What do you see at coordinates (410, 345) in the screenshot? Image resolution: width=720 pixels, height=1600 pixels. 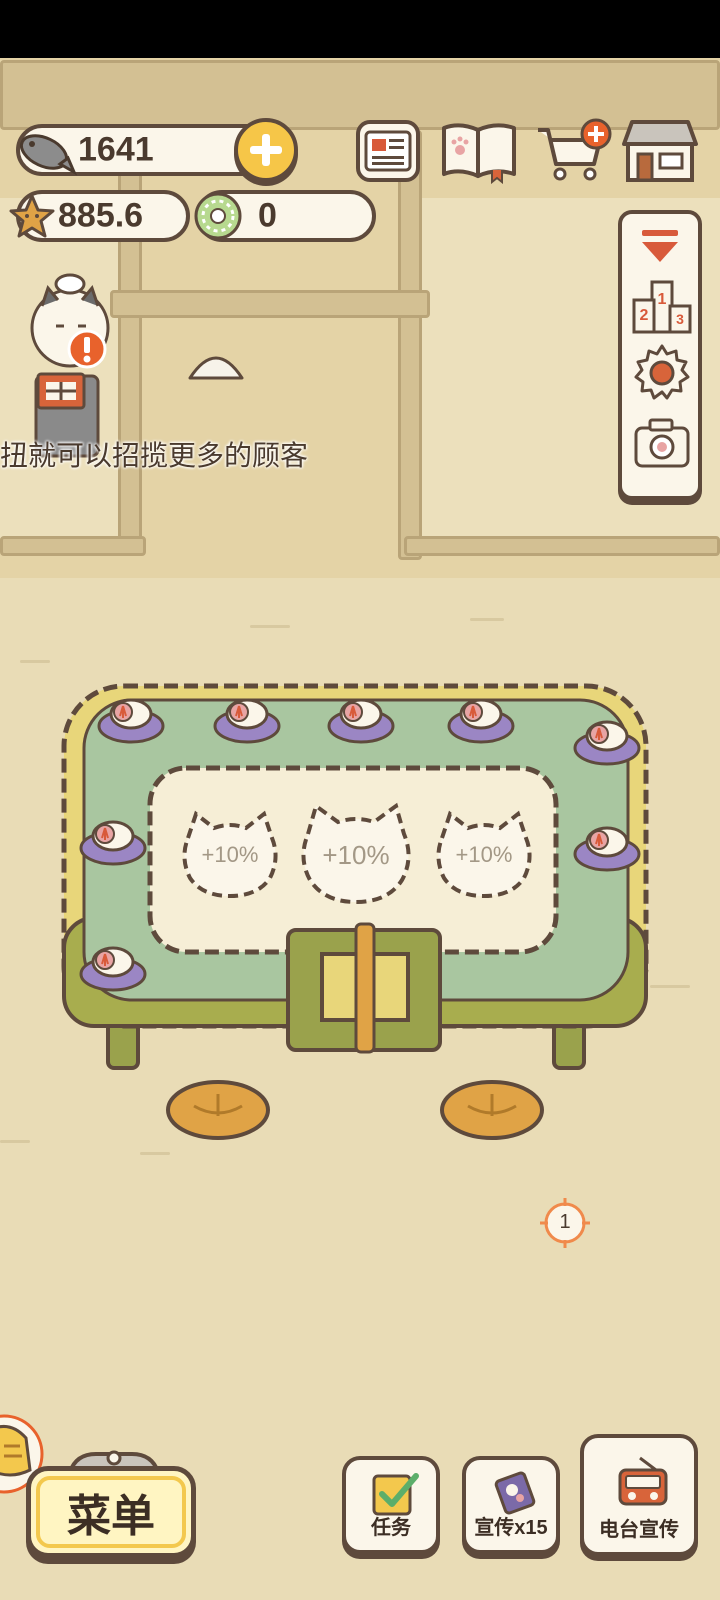 I see `wall-post` at bounding box center [410, 345].